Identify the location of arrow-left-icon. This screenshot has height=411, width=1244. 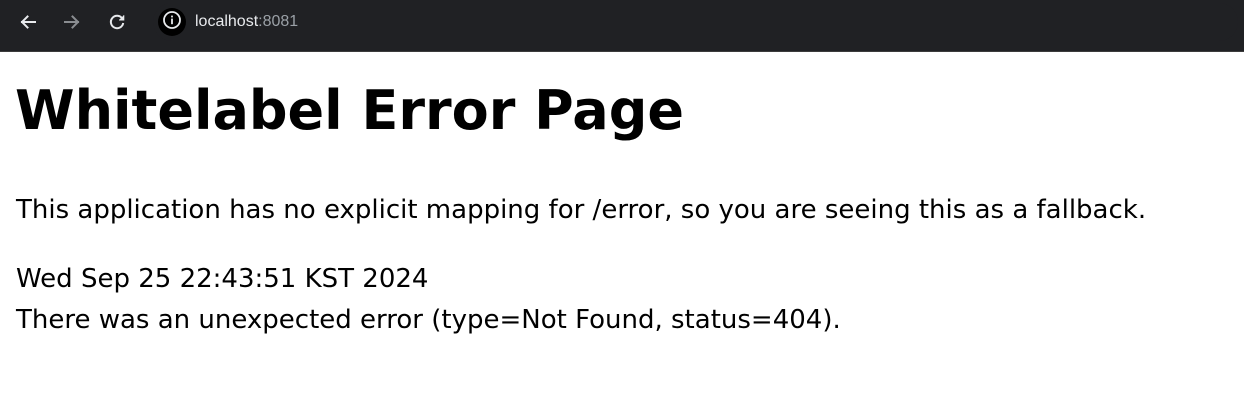
(28, 22).